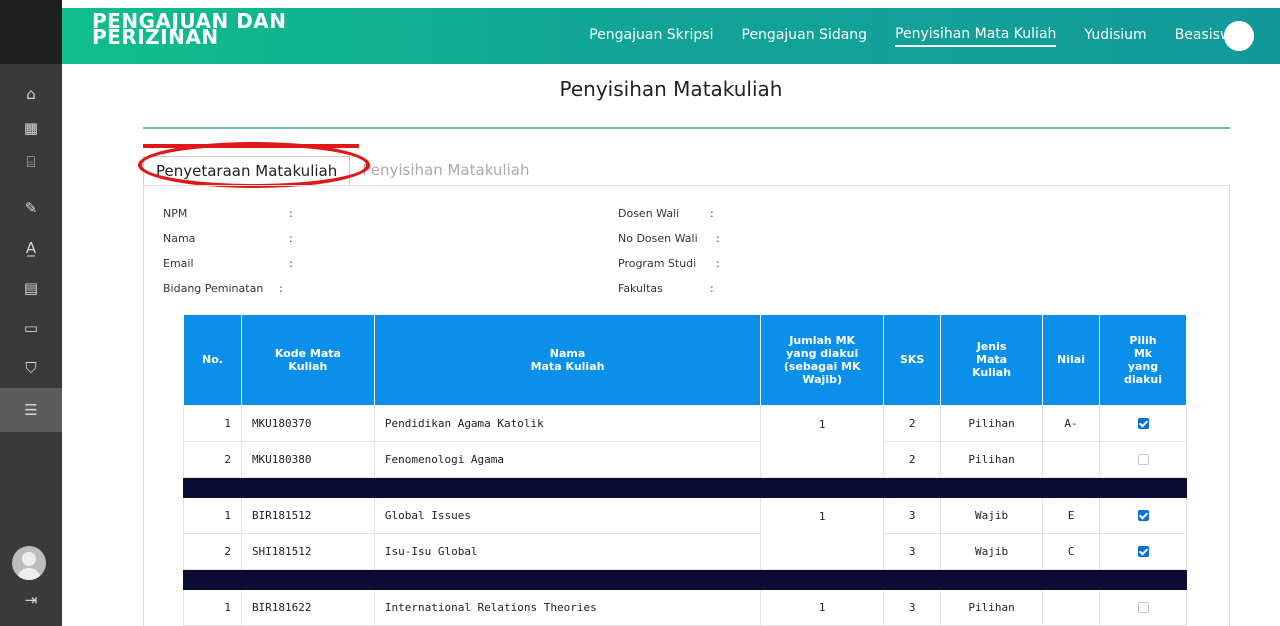  Describe the element at coordinates (1071, 515) in the screenshot. I see `cell-nilai: E` at that location.